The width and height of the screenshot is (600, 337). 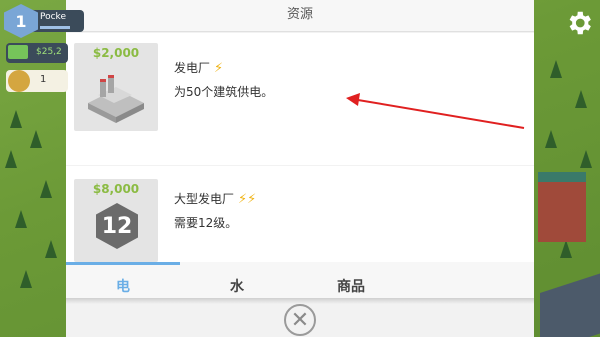 I want to click on large-power-plant-thumbnail: $8,000 12, so click(x=116, y=220).